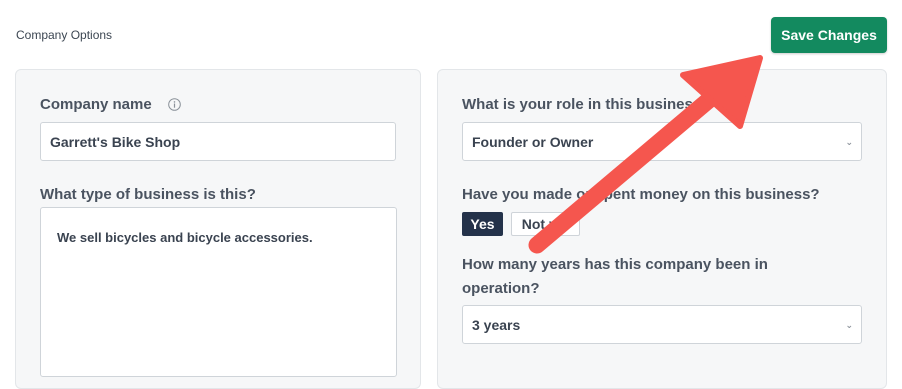 This screenshot has width=902, height=389. I want to click on years-select-value: 3 years, so click(496, 324).